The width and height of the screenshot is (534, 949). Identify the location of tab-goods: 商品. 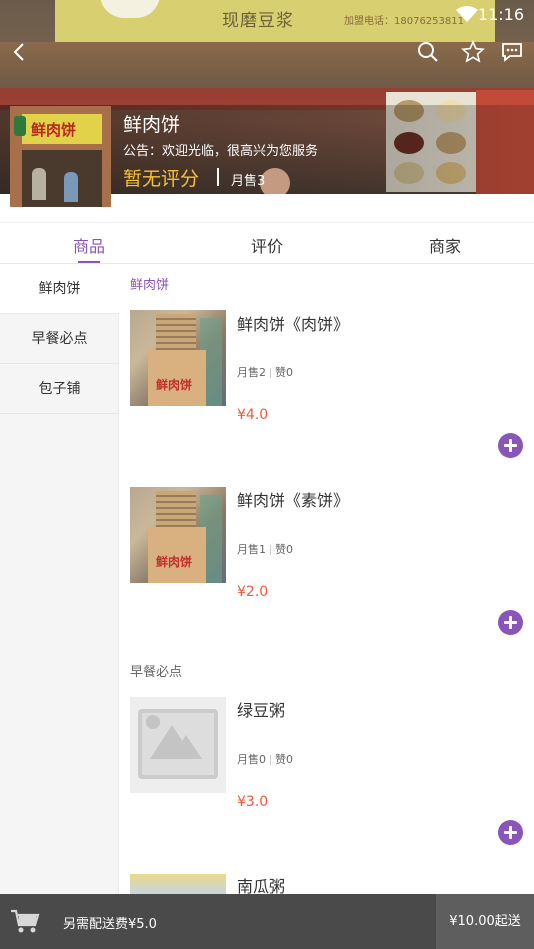
(89, 245).